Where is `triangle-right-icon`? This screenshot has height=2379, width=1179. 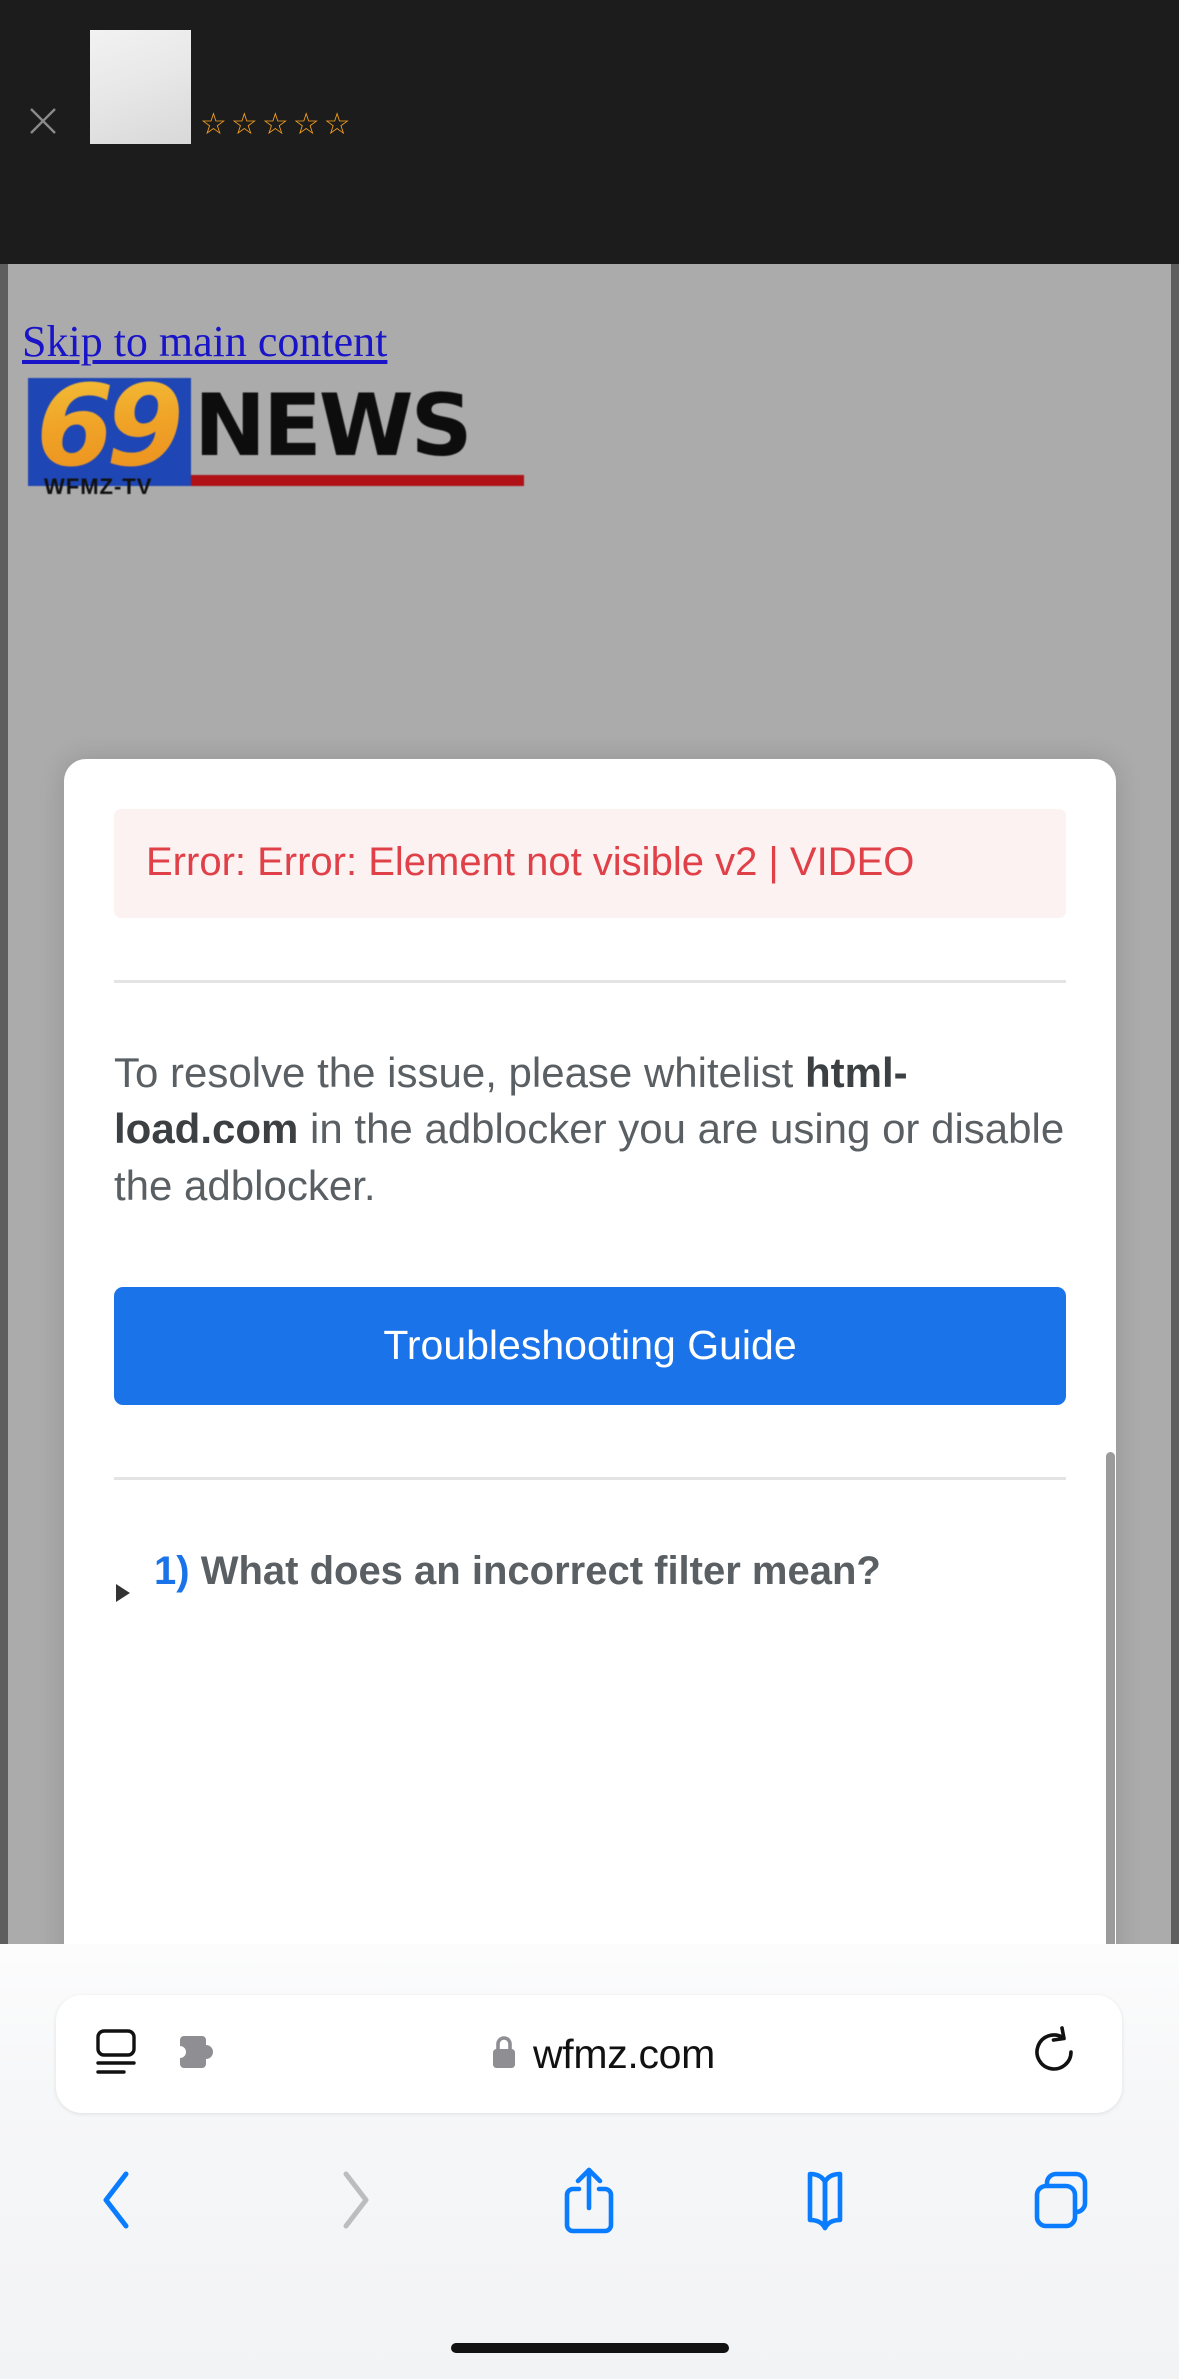 triangle-right-icon is located at coordinates (129, 1593).